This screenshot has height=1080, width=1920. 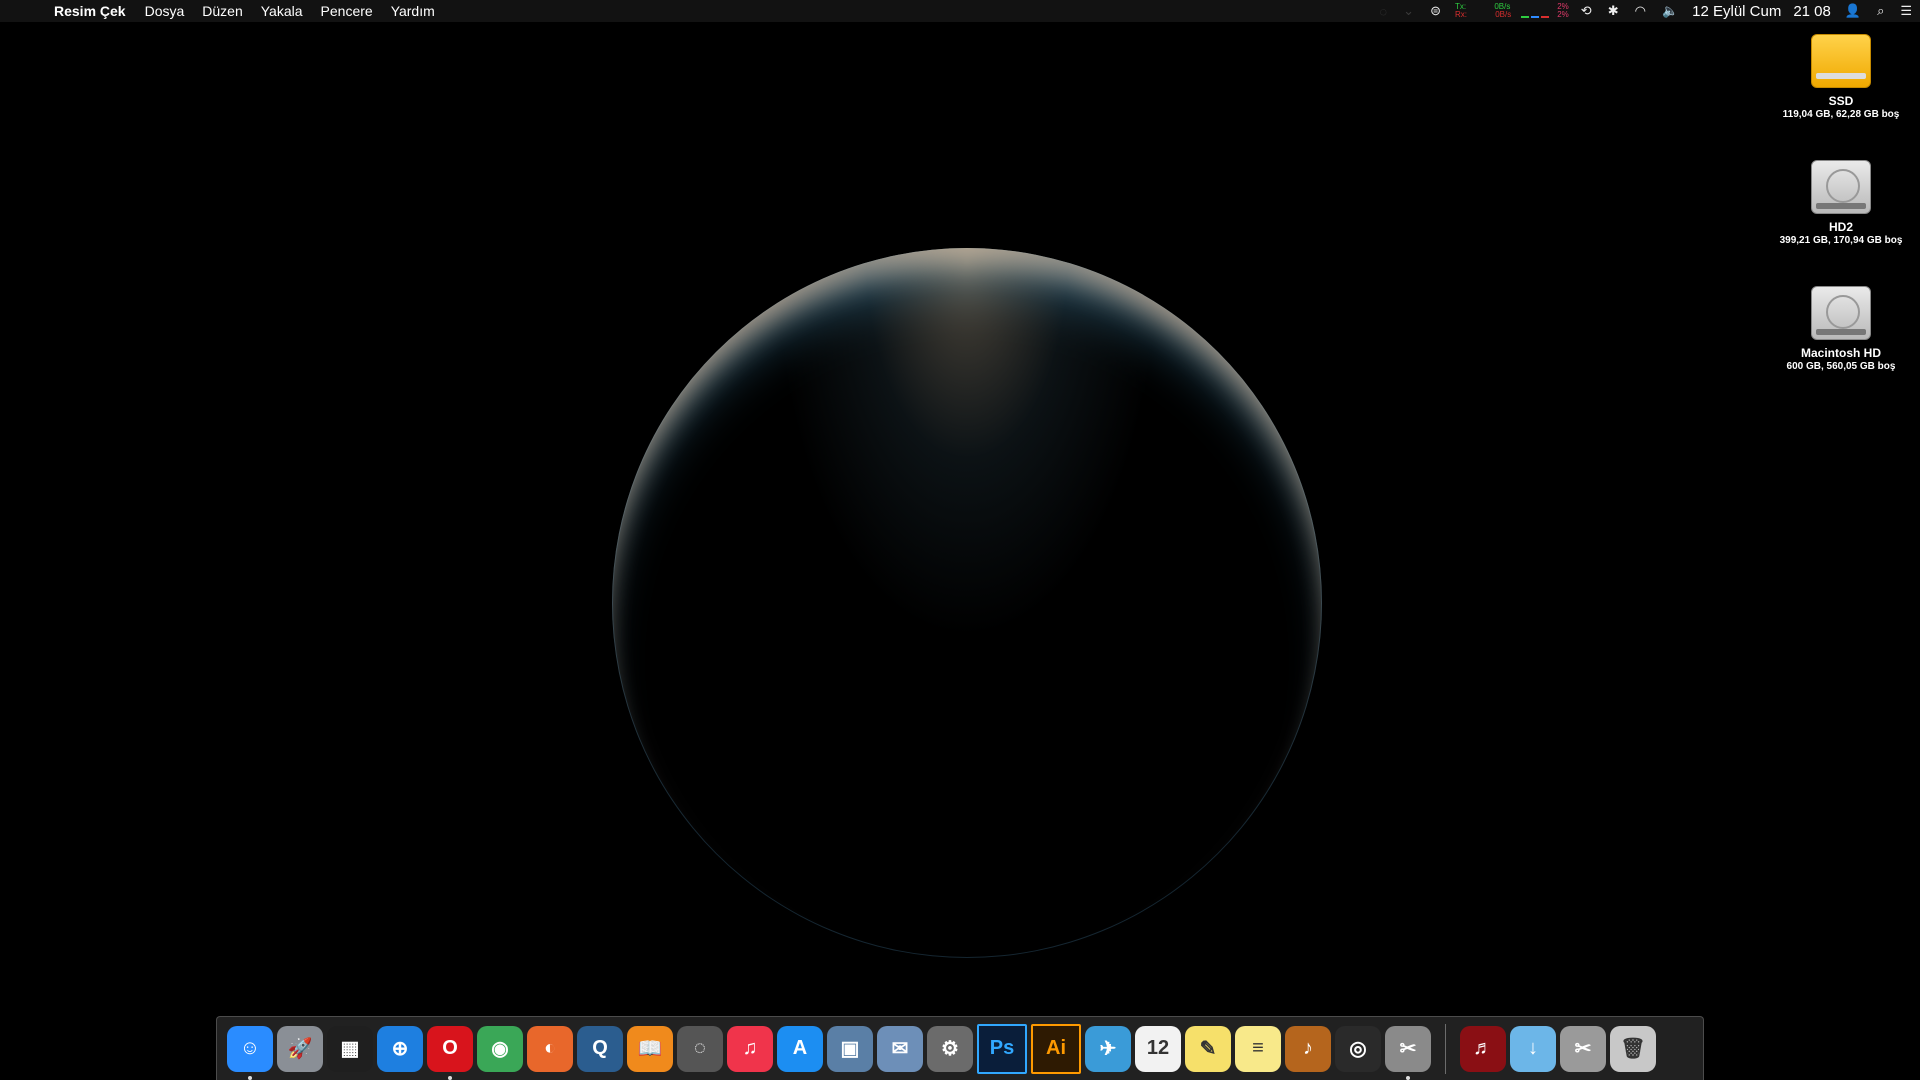 What do you see at coordinates (222, 11) in the screenshot?
I see `menu-duzen: Düzen` at bounding box center [222, 11].